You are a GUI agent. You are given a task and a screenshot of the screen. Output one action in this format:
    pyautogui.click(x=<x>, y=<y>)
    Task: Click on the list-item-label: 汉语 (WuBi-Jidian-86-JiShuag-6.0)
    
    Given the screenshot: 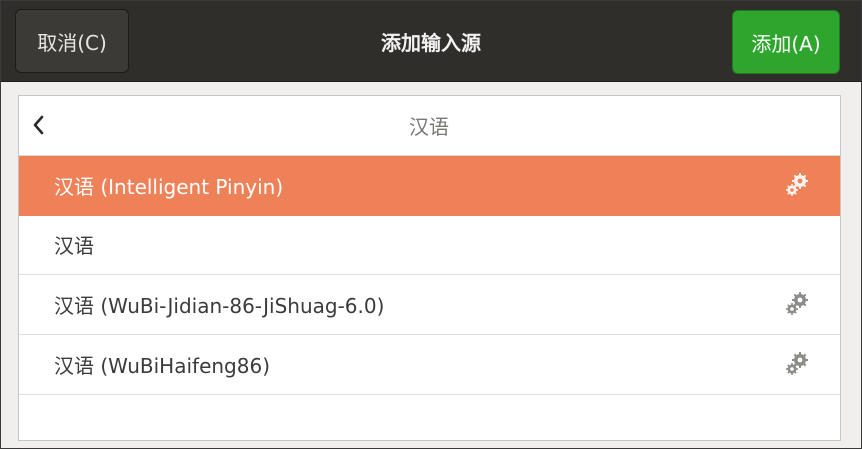 What is the action you would take?
    pyautogui.click(x=219, y=306)
    